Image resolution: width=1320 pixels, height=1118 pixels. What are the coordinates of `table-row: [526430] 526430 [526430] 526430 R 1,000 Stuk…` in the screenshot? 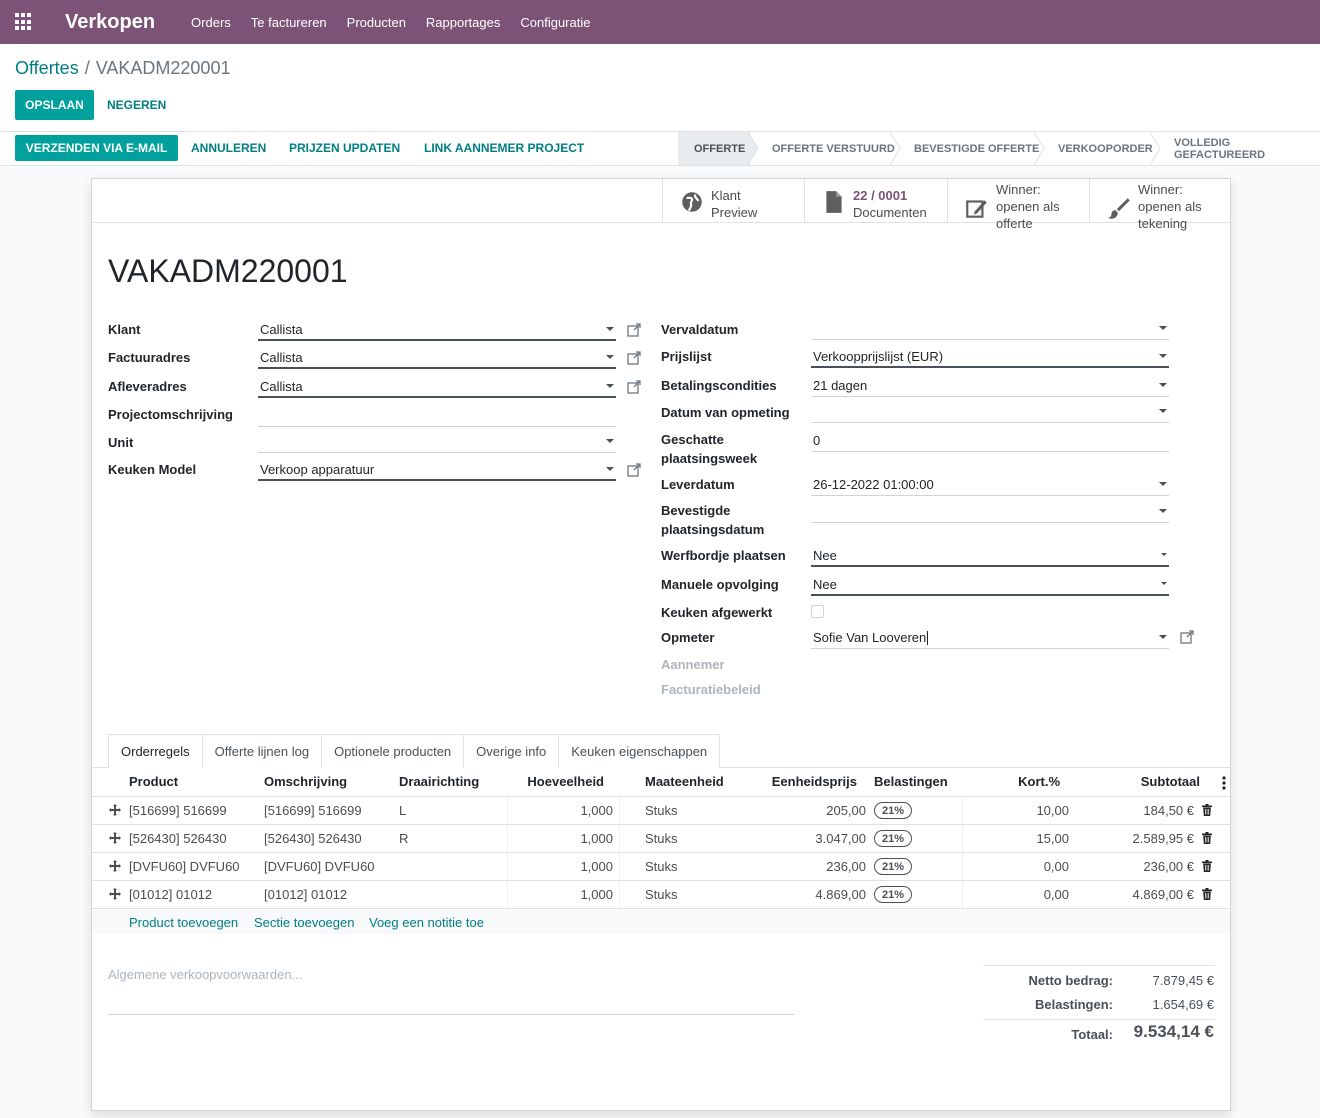 It's located at (661, 839).